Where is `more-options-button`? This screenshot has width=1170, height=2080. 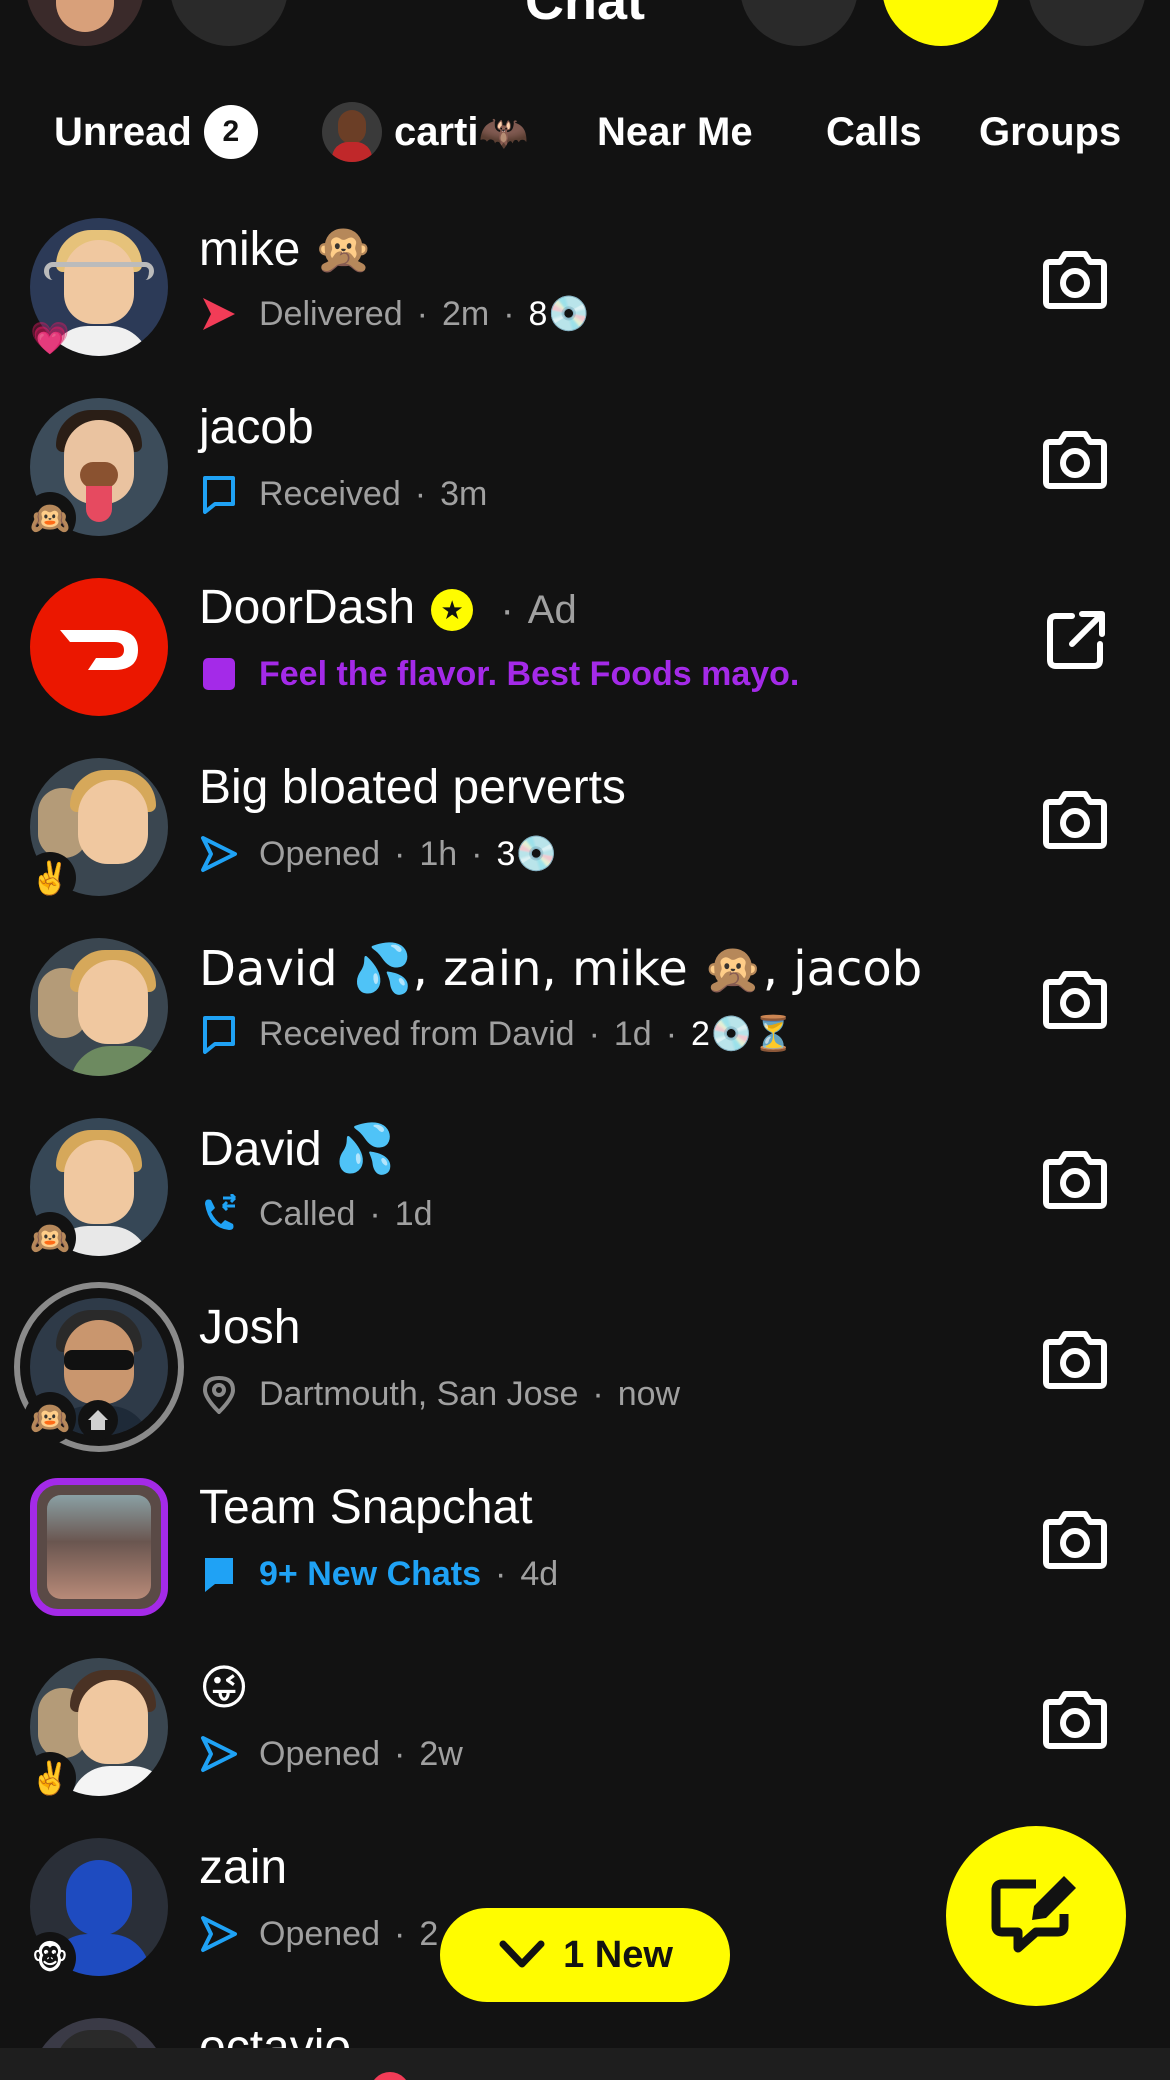
more-options-button is located at coordinates (1087, 23).